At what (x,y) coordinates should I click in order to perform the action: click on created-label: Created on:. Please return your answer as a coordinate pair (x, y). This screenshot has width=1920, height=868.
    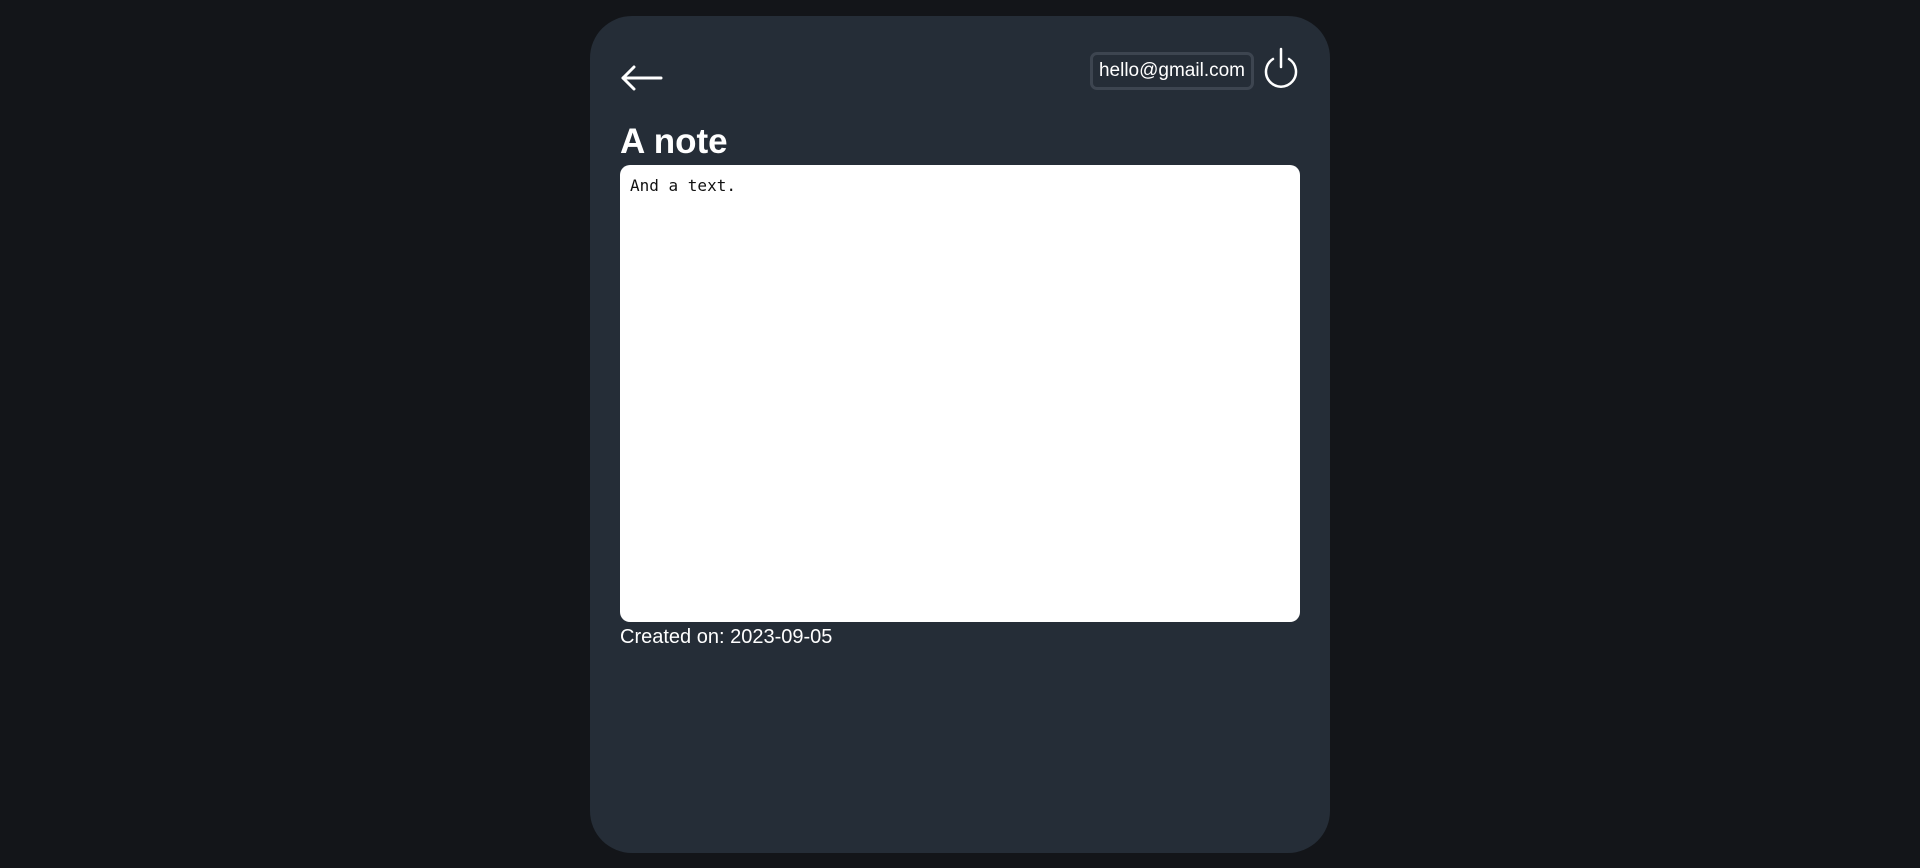
    Looking at the image, I should click on (672, 637).